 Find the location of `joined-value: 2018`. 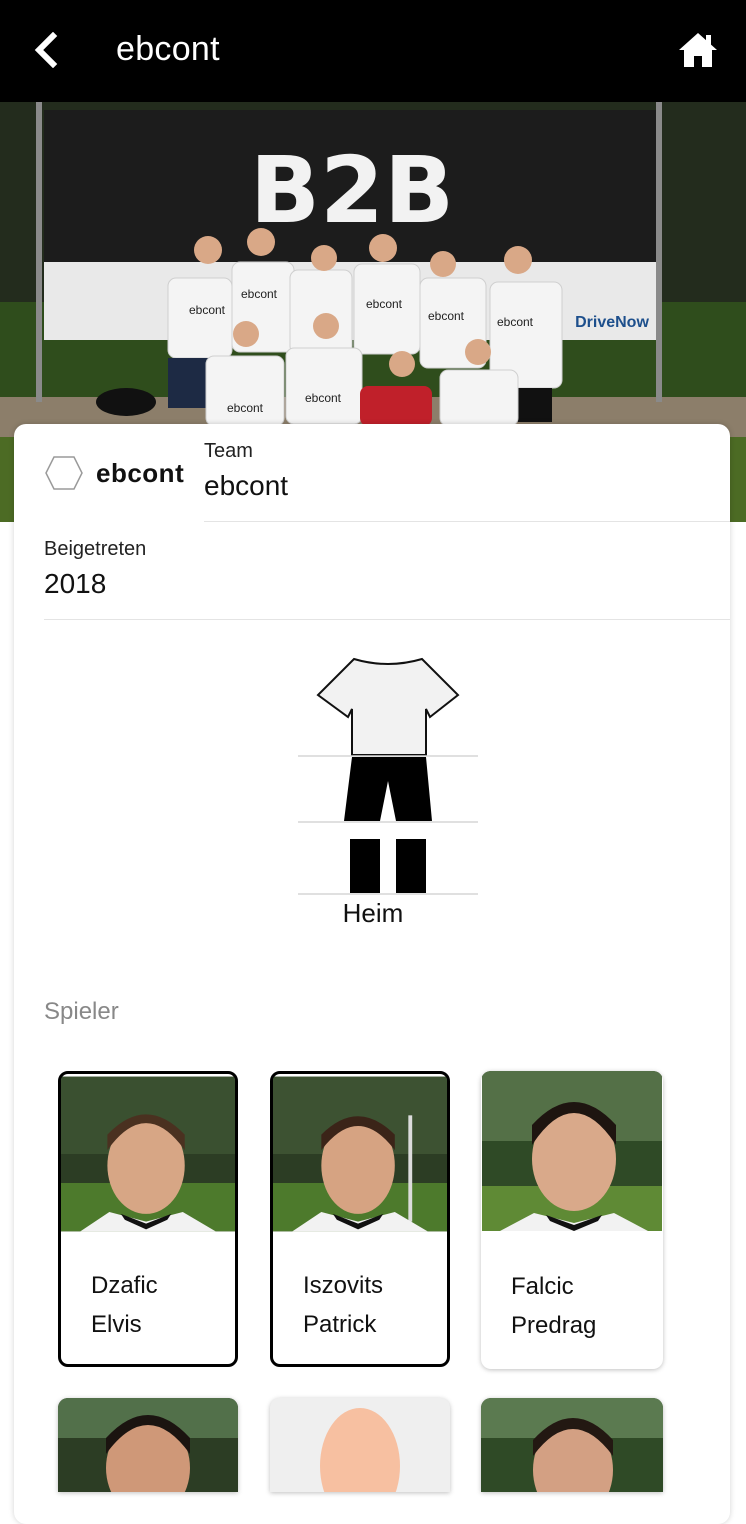

joined-value: 2018 is located at coordinates (75, 583).